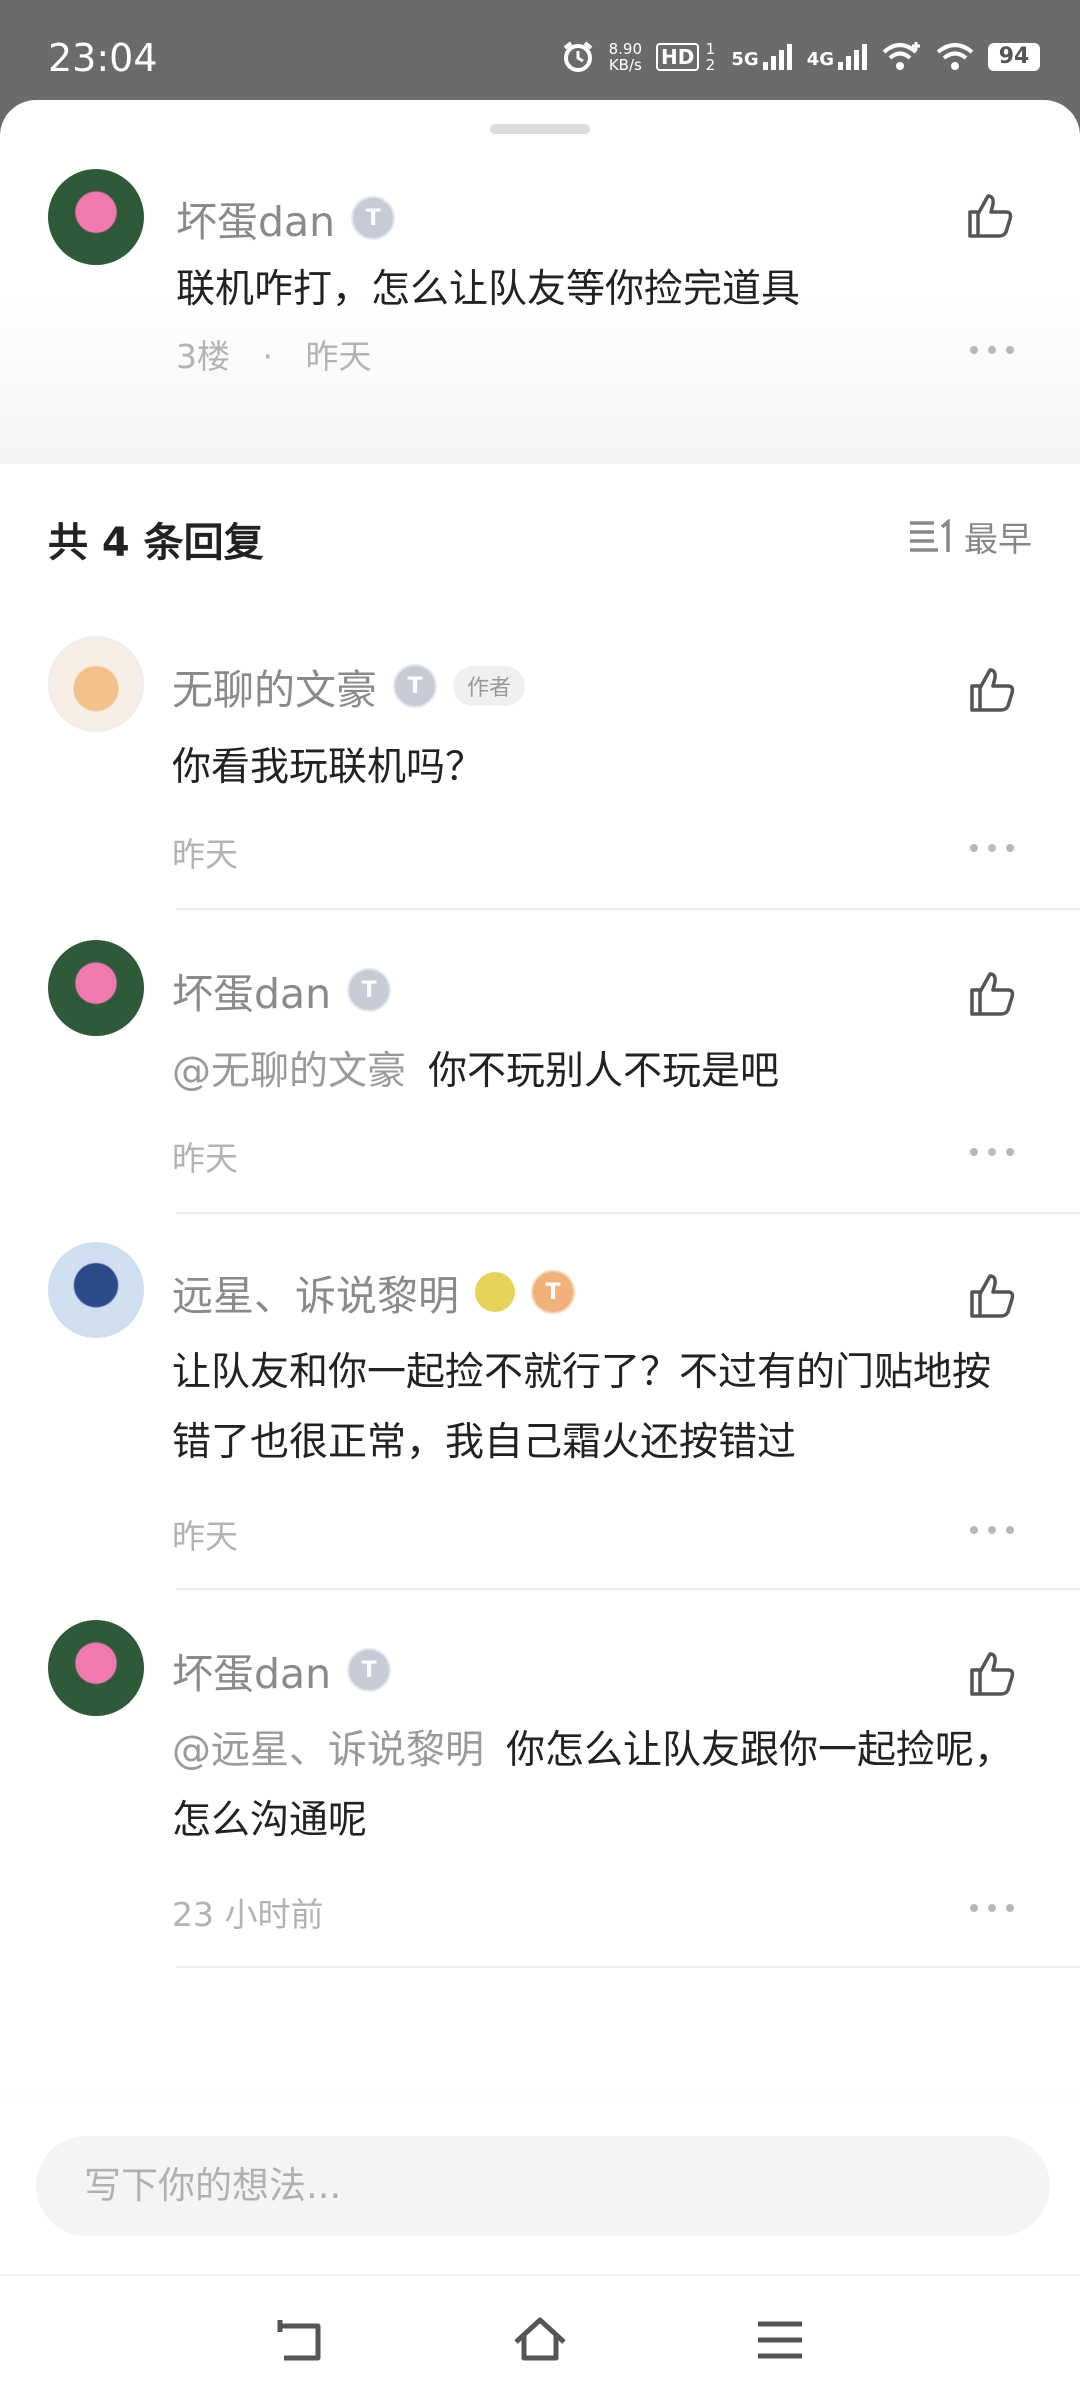  I want to click on reply-user: 无聊的文豪 T 作者, so click(349, 686).